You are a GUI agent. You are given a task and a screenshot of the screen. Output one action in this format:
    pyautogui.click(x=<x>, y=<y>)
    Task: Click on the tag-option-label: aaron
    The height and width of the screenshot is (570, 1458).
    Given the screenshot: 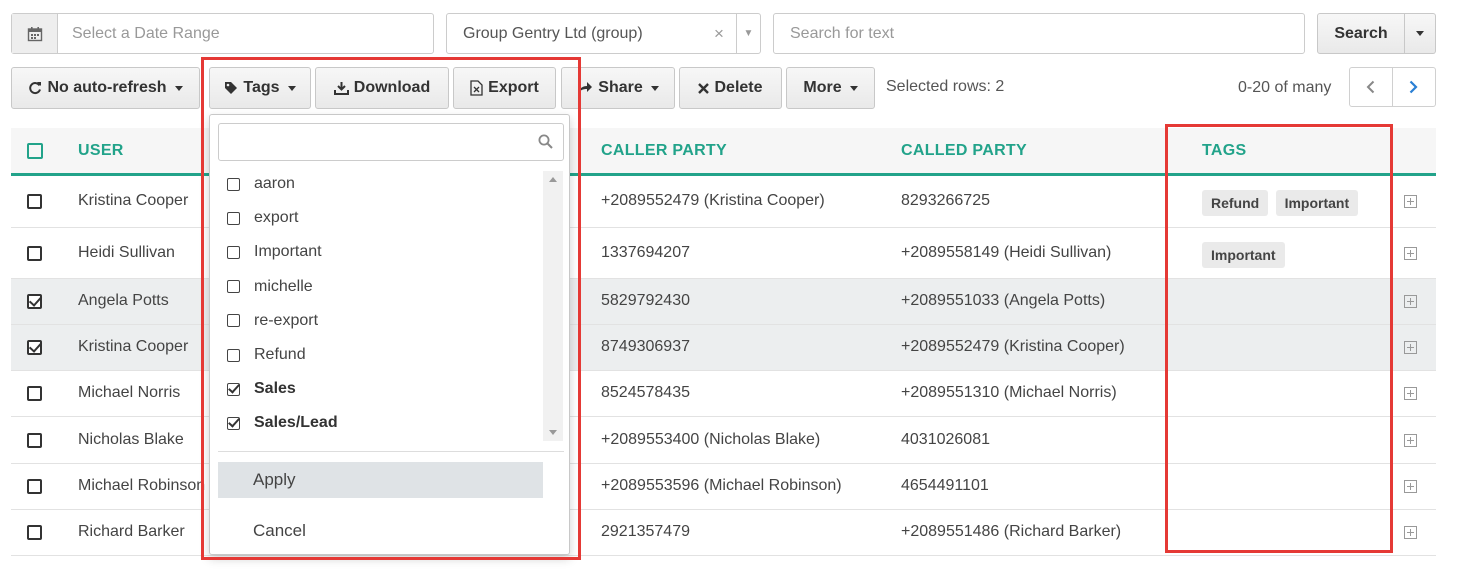 What is the action you would take?
    pyautogui.click(x=274, y=183)
    